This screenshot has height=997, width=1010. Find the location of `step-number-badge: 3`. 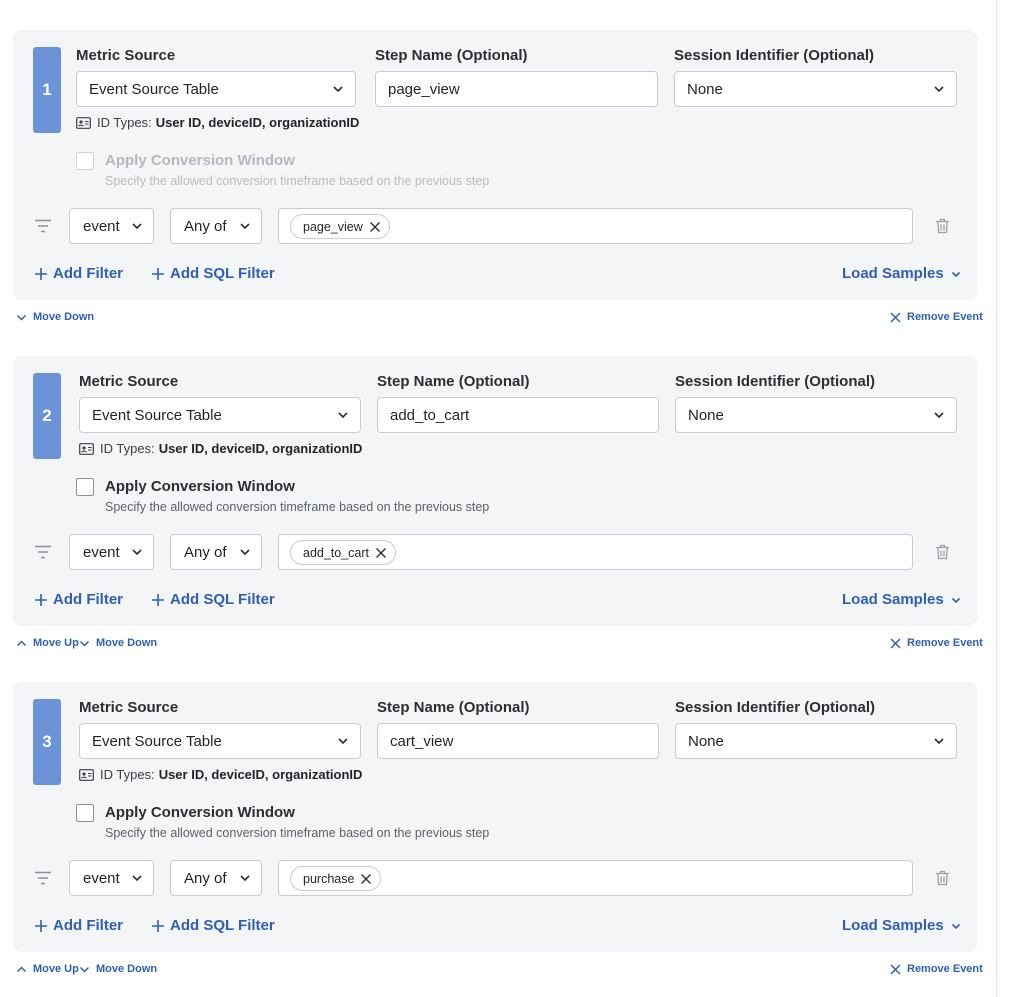

step-number-badge: 3 is located at coordinates (47, 742).